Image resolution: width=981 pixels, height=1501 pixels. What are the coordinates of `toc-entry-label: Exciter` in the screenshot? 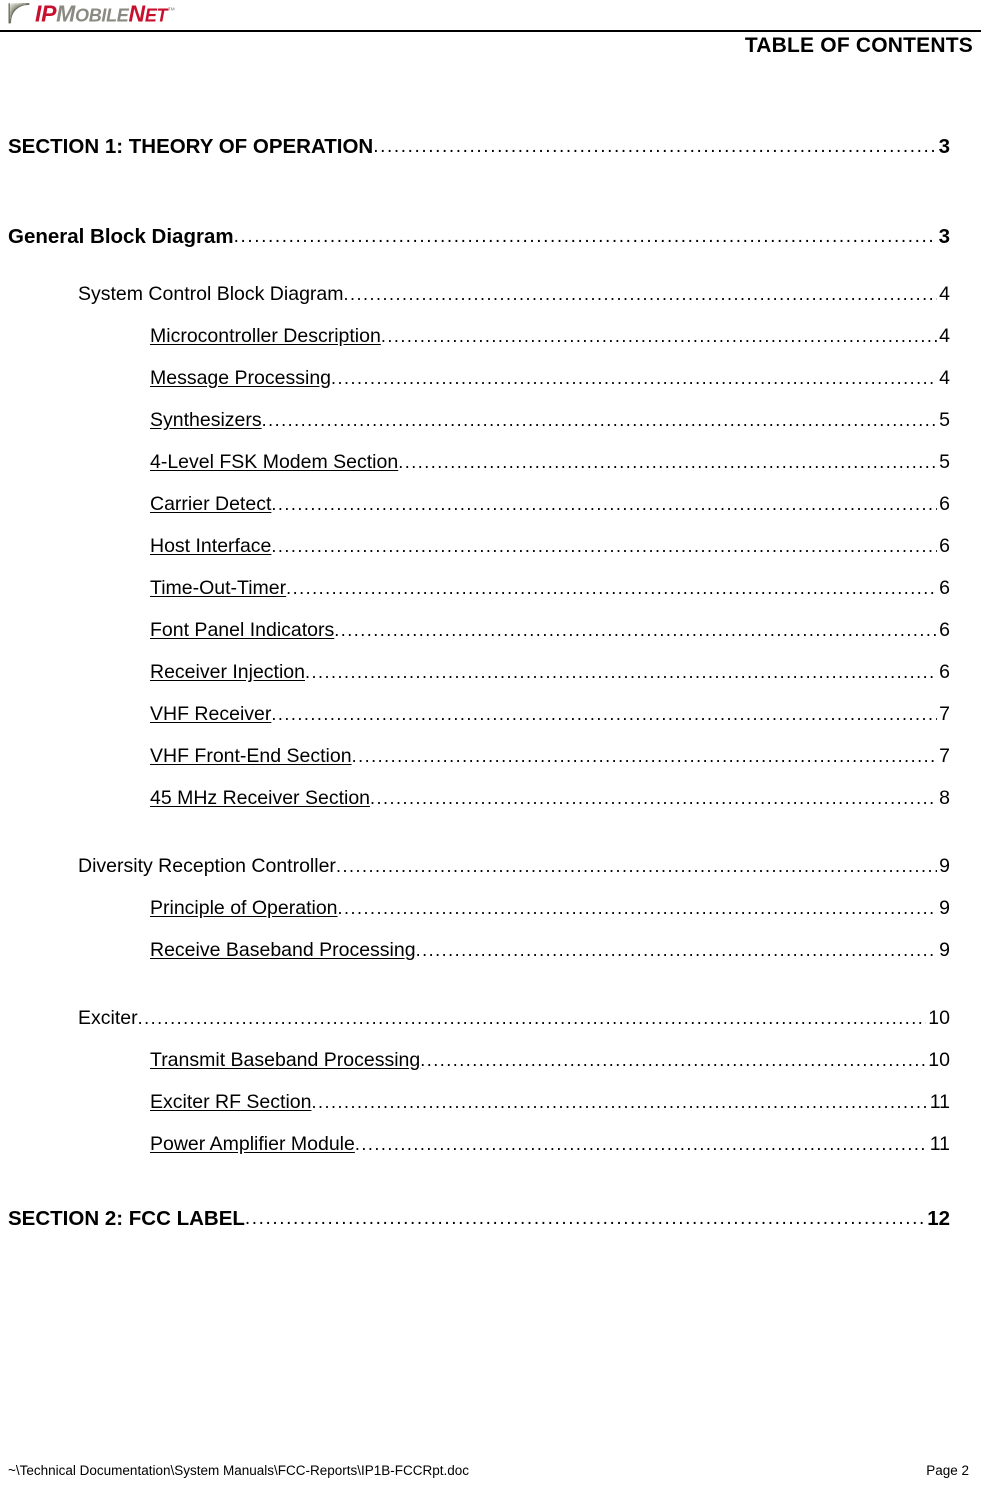 It's located at (108, 1018).